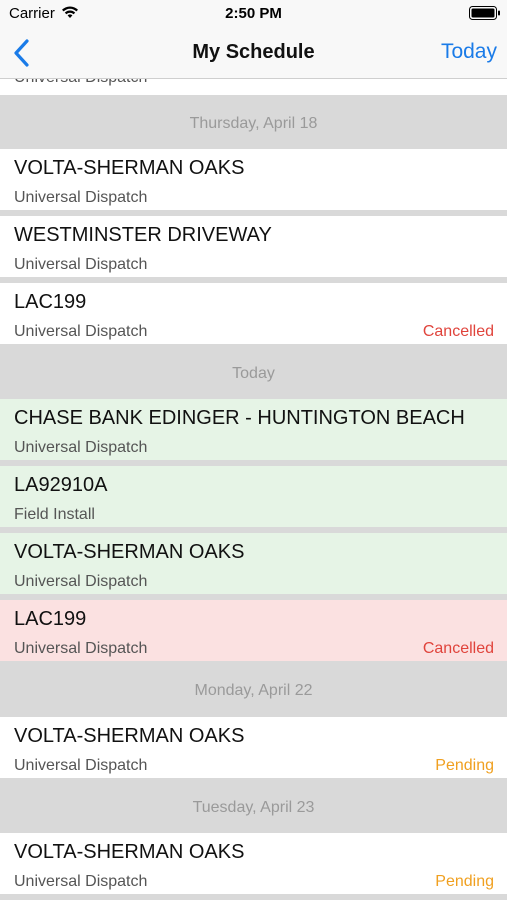 Image resolution: width=507 pixels, height=900 pixels. I want to click on today-button: Today, so click(469, 52).